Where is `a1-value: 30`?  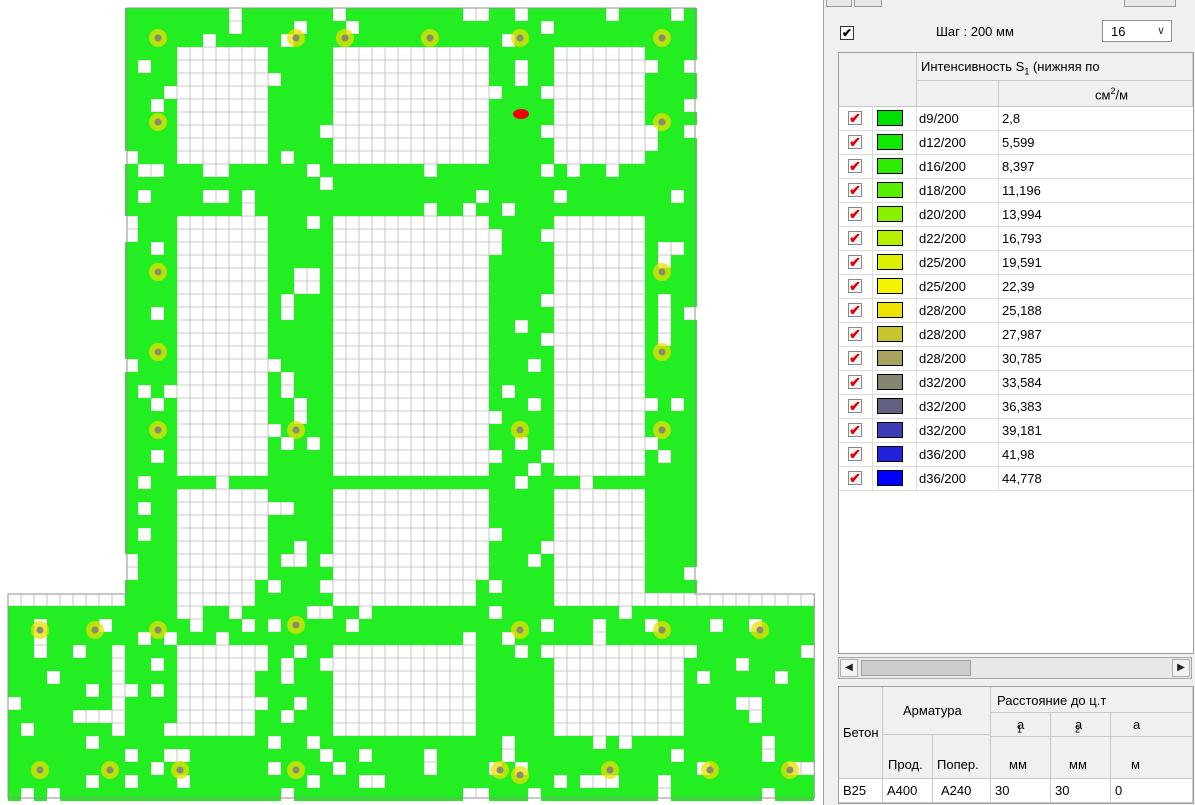 a1-value: 30 is located at coordinates (1021, 791).